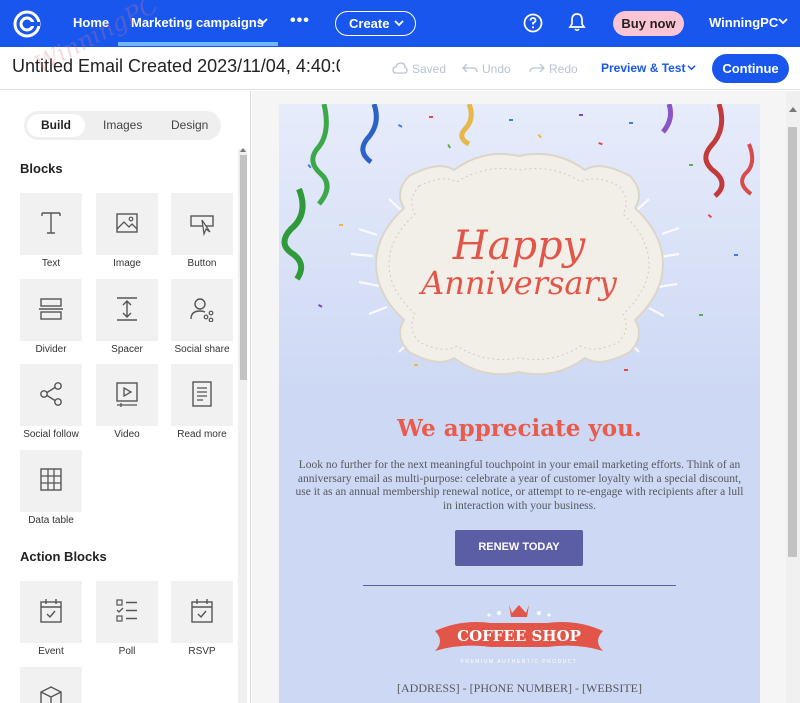 Image resolution: width=800 pixels, height=703 pixels. Describe the element at coordinates (91, 22) in the screenshot. I see `nav-home: Home` at that location.